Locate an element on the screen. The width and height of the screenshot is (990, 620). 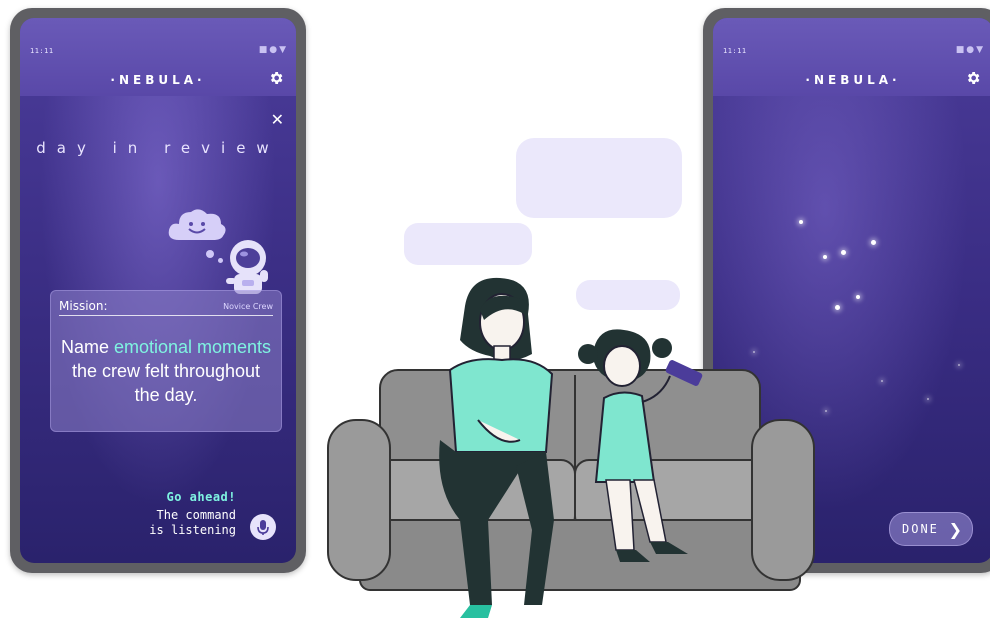
mission-text-highlight: emotional moments is located at coordinates (192, 347).